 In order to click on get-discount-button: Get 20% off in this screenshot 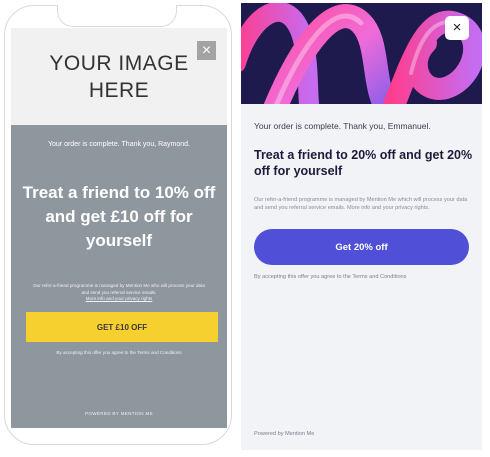, I will do `click(361, 247)`.